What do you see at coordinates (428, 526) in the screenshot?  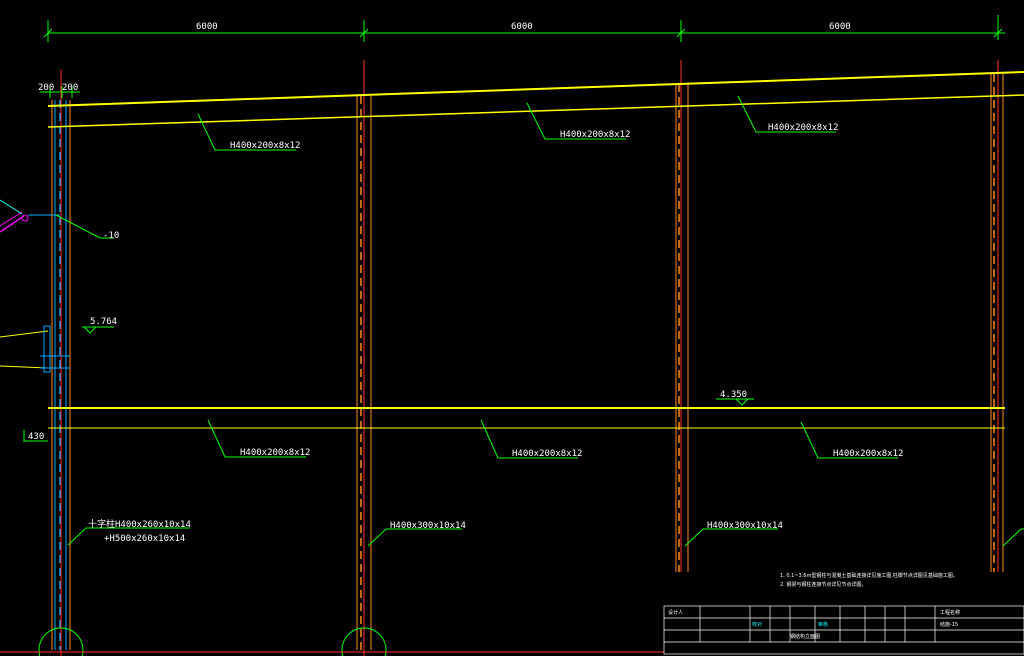 I see `column-b-label: H400x300x10x14` at bounding box center [428, 526].